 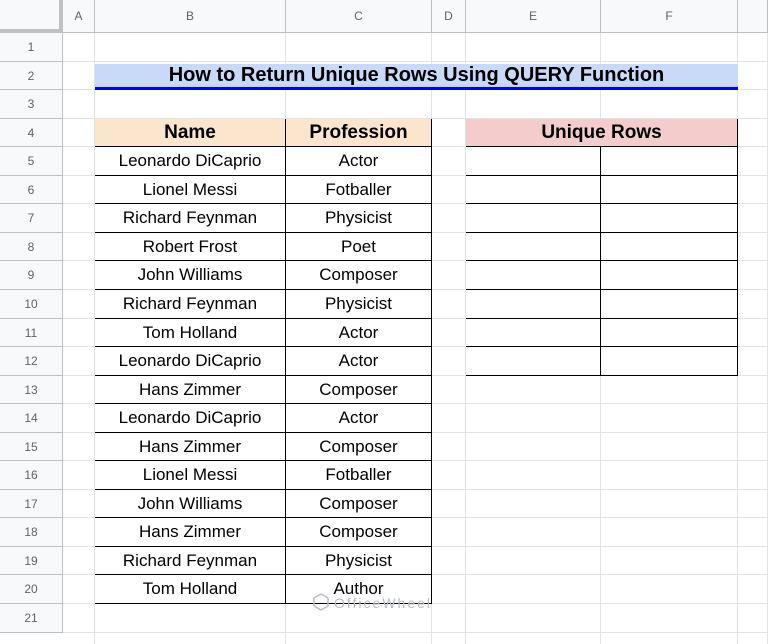 I want to click on column-header-c: C, so click(x=359, y=16).